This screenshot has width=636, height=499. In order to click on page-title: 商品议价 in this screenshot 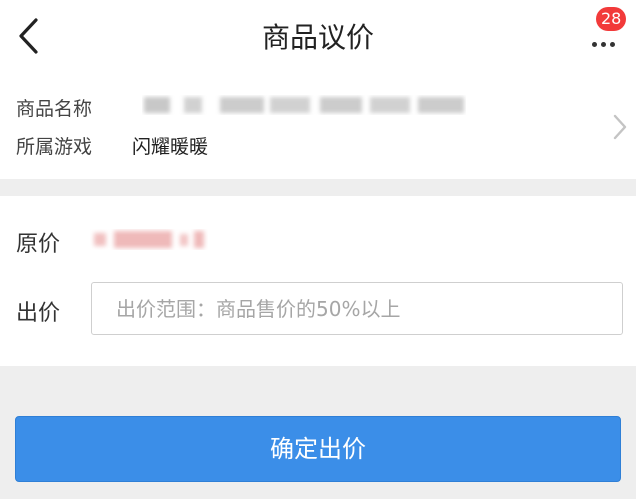, I will do `click(317, 37)`.